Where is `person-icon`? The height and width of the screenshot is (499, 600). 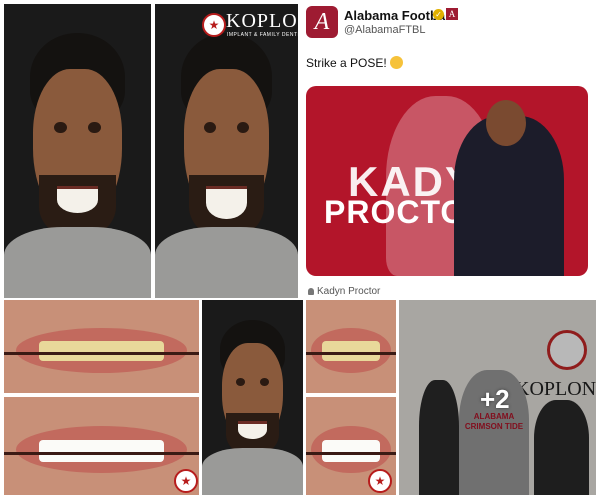 person-icon is located at coordinates (311, 291).